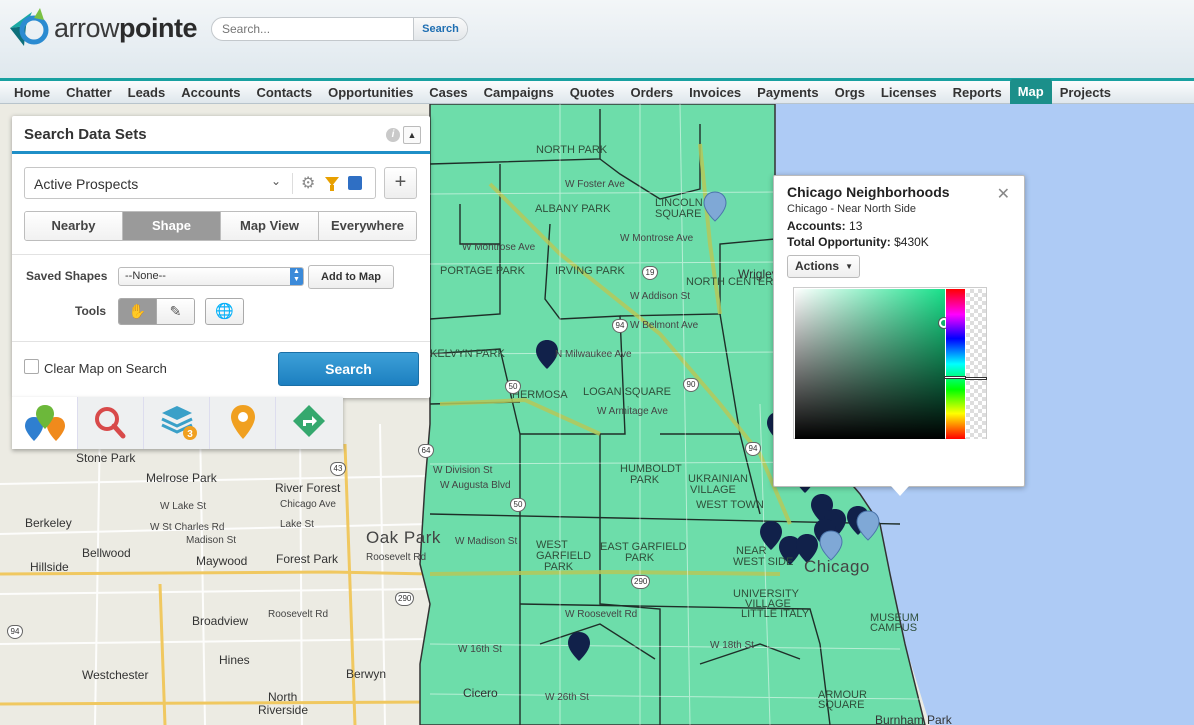 The width and height of the screenshot is (1194, 725). Describe the element at coordinates (909, 92) in the screenshot. I see `tab-licenses: Licenses` at that location.